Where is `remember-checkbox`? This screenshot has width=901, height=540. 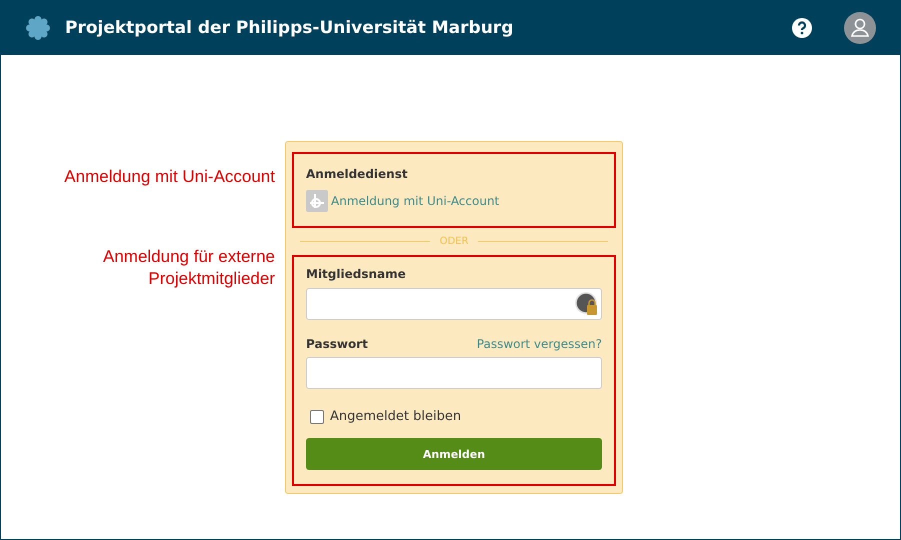
remember-checkbox is located at coordinates (317, 417).